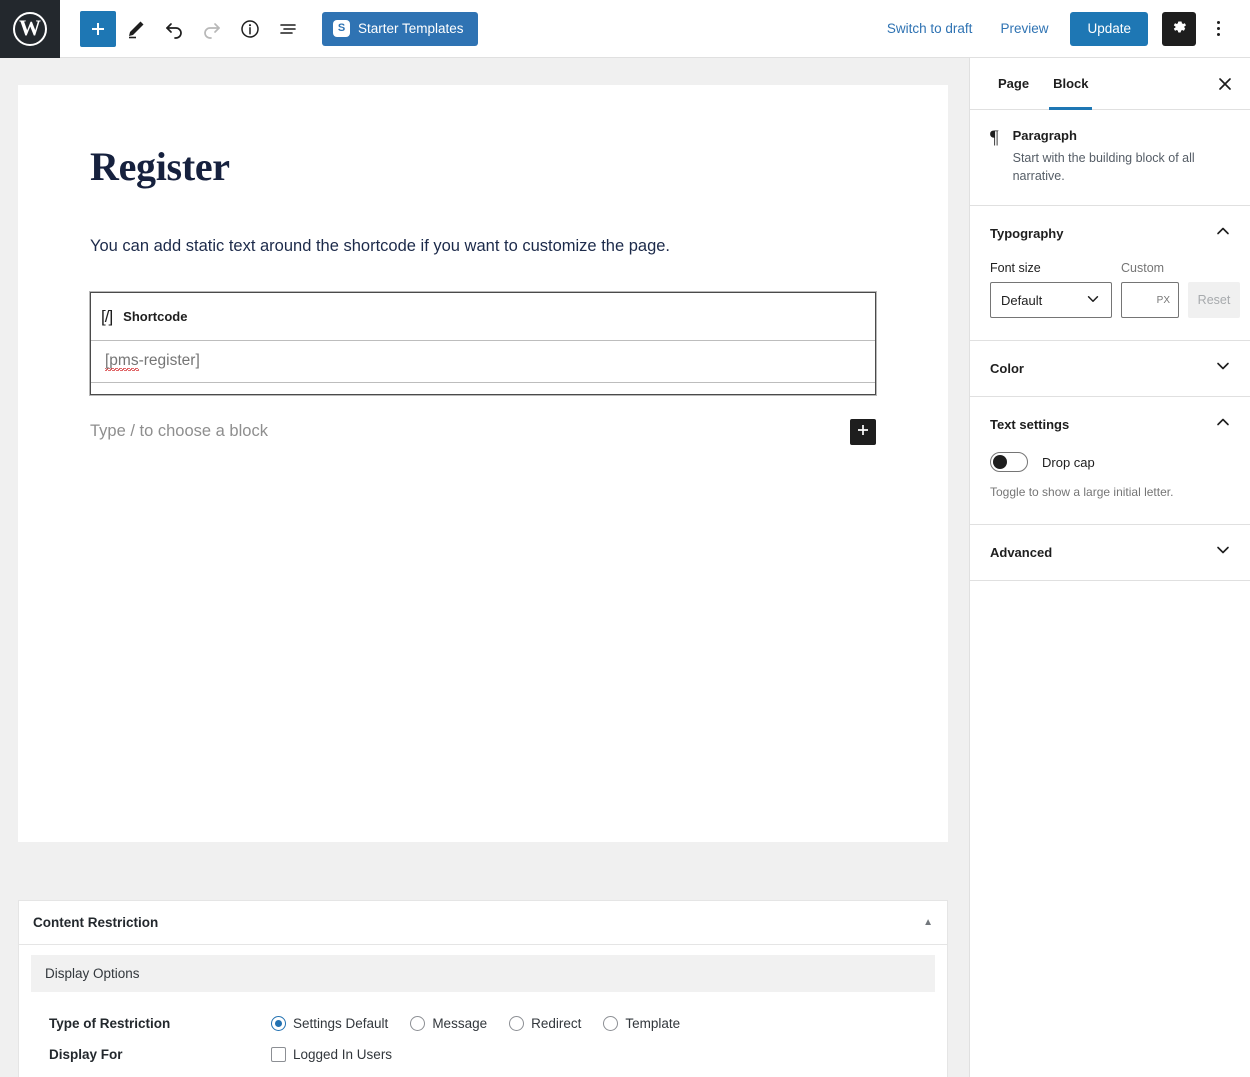 This screenshot has height=1077, width=1250. What do you see at coordinates (1027, 234) in the screenshot?
I see `panel-title: Typography` at bounding box center [1027, 234].